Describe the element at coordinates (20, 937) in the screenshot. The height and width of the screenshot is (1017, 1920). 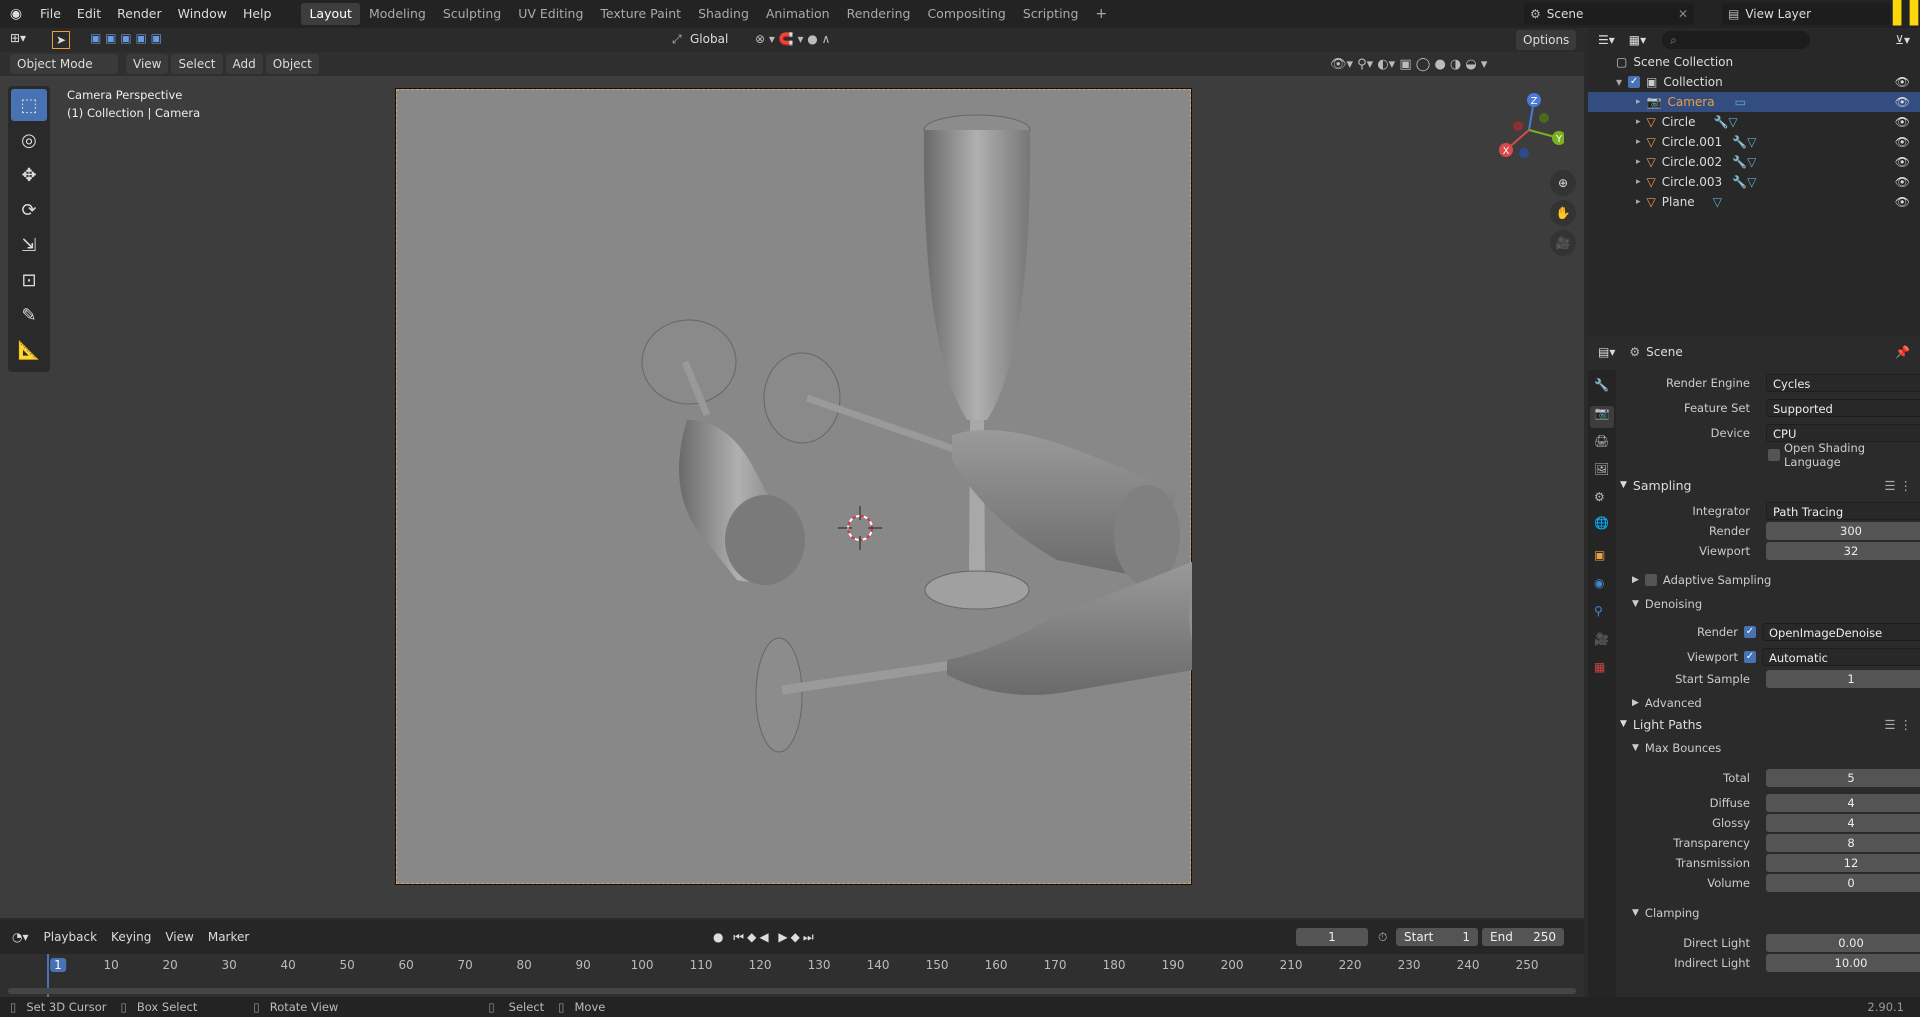
I see `timeline-editor-icon: ◔▾` at that location.